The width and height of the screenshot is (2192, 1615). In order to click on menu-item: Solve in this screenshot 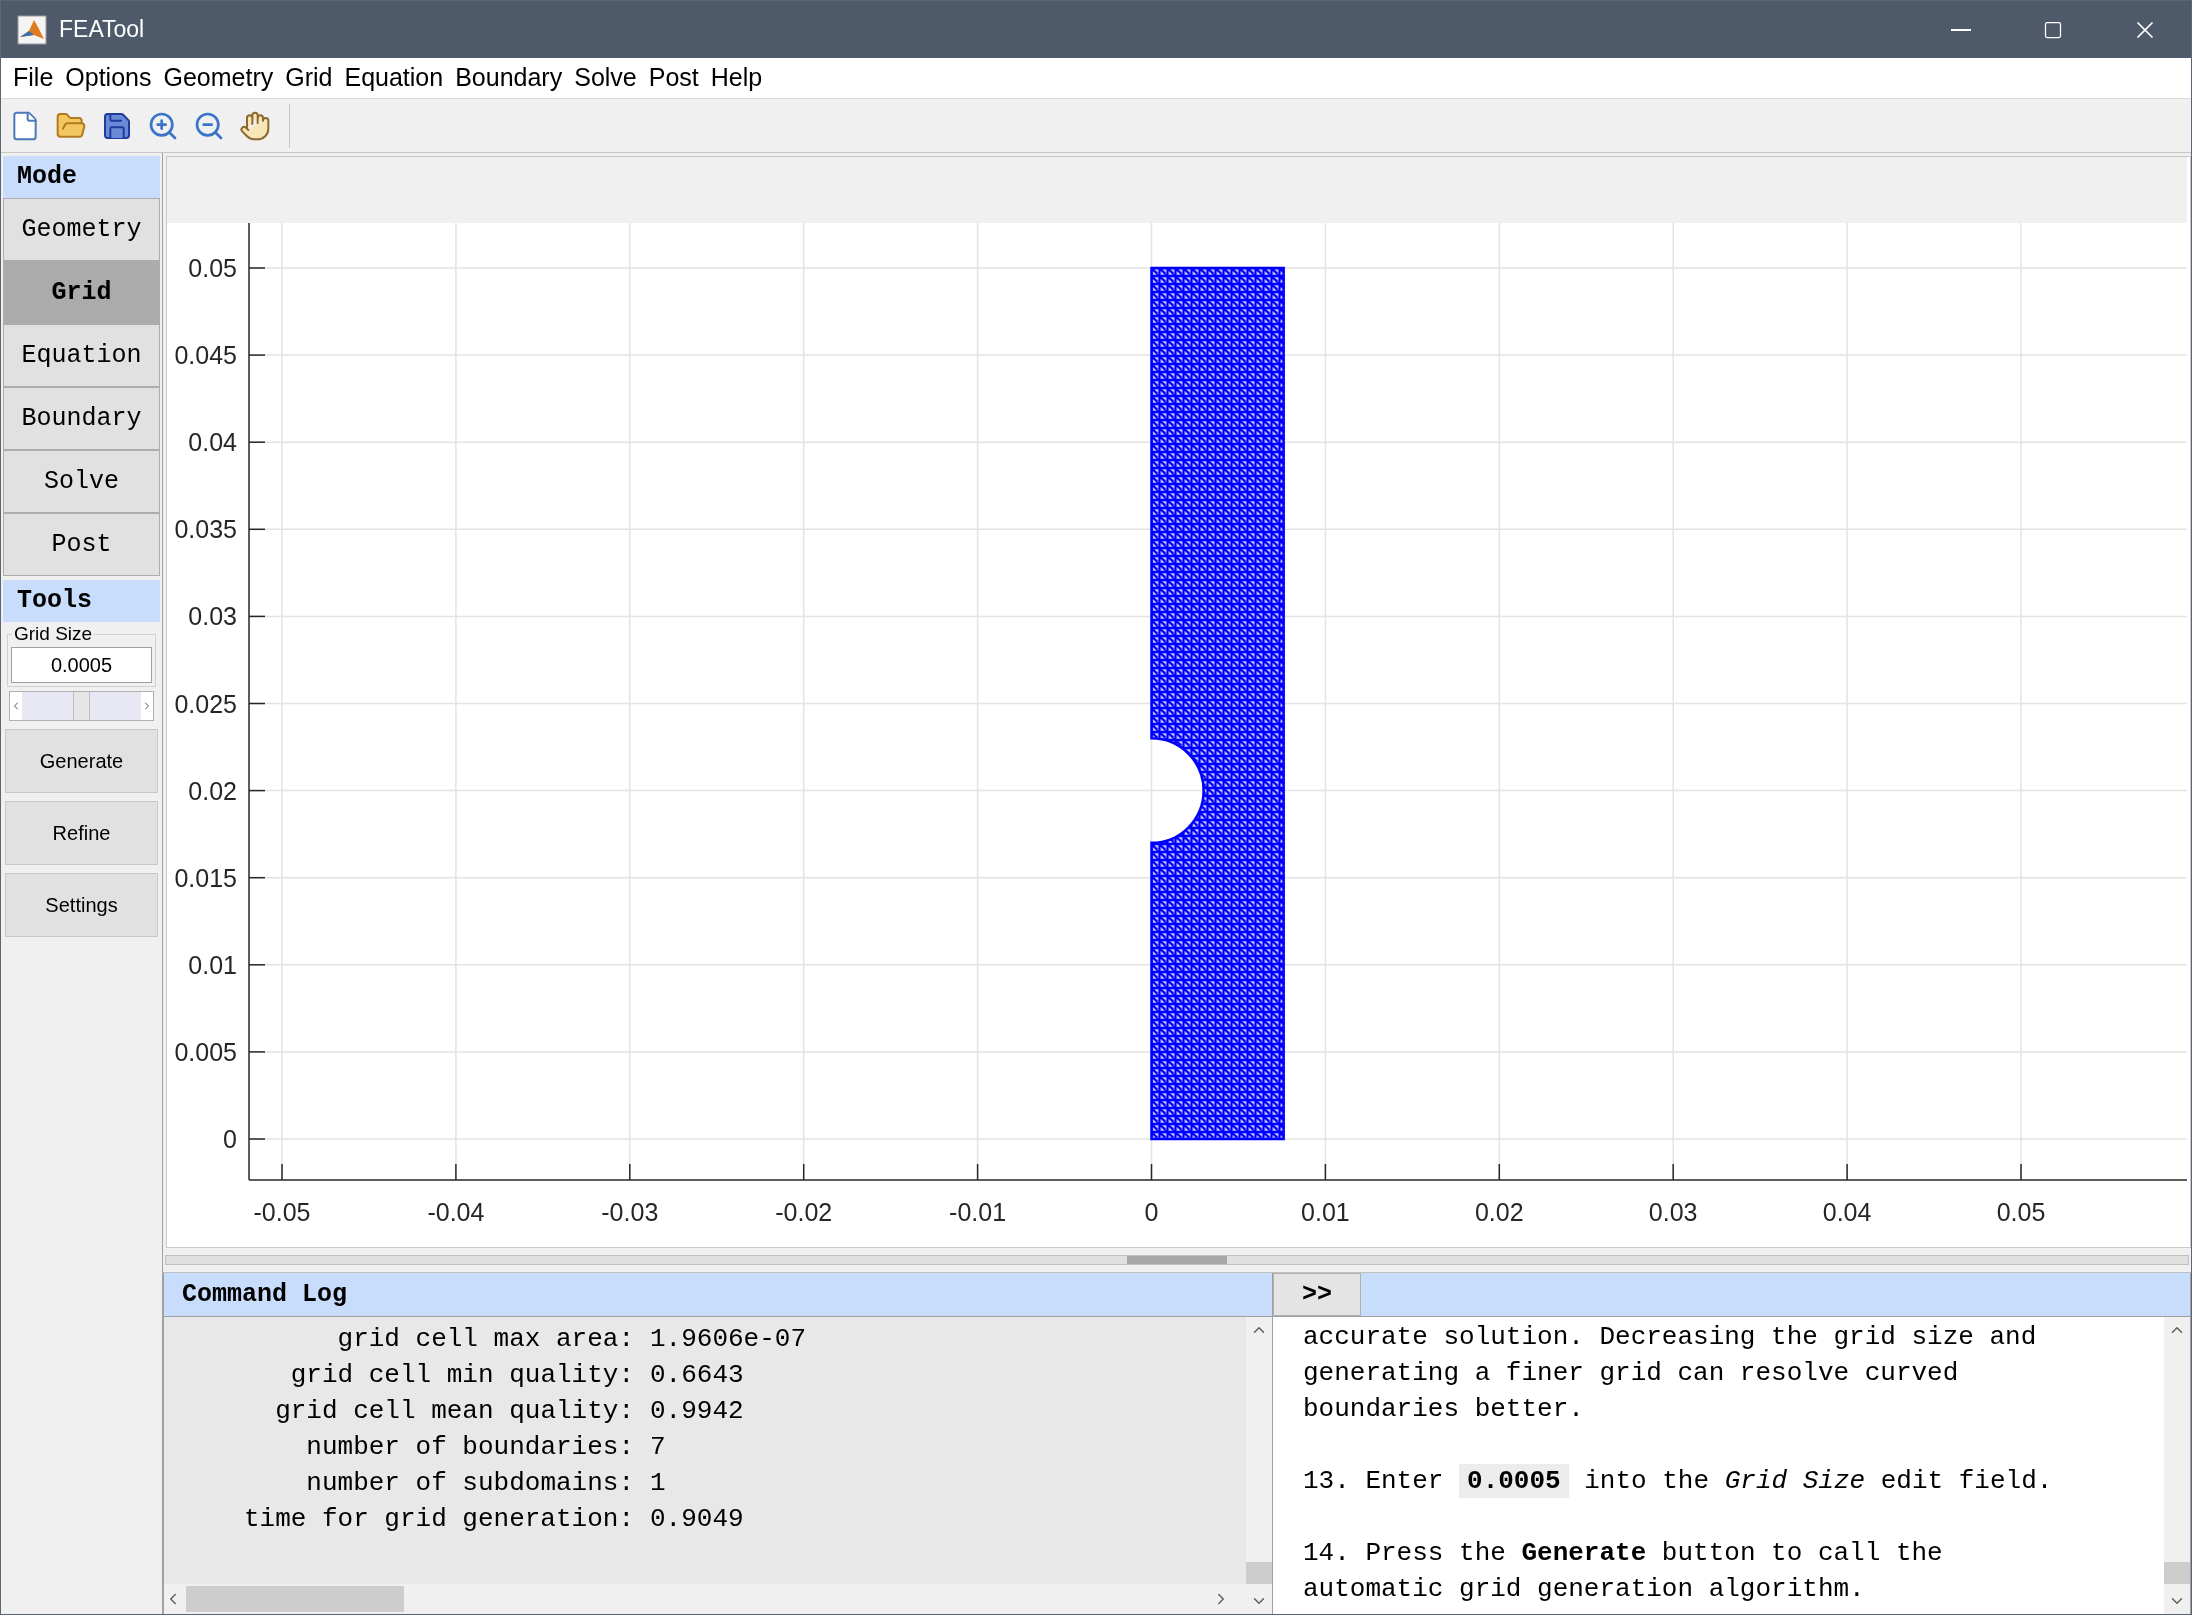, I will do `click(605, 78)`.